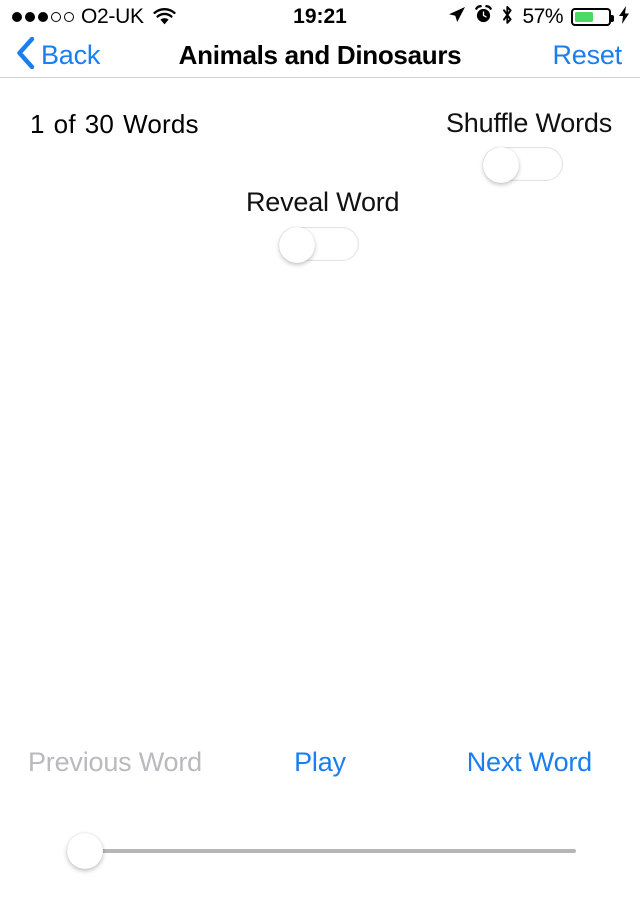  Describe the element at coordinates (37, 124) in the screenshot. I see `word-counter-current: 1` at that location.